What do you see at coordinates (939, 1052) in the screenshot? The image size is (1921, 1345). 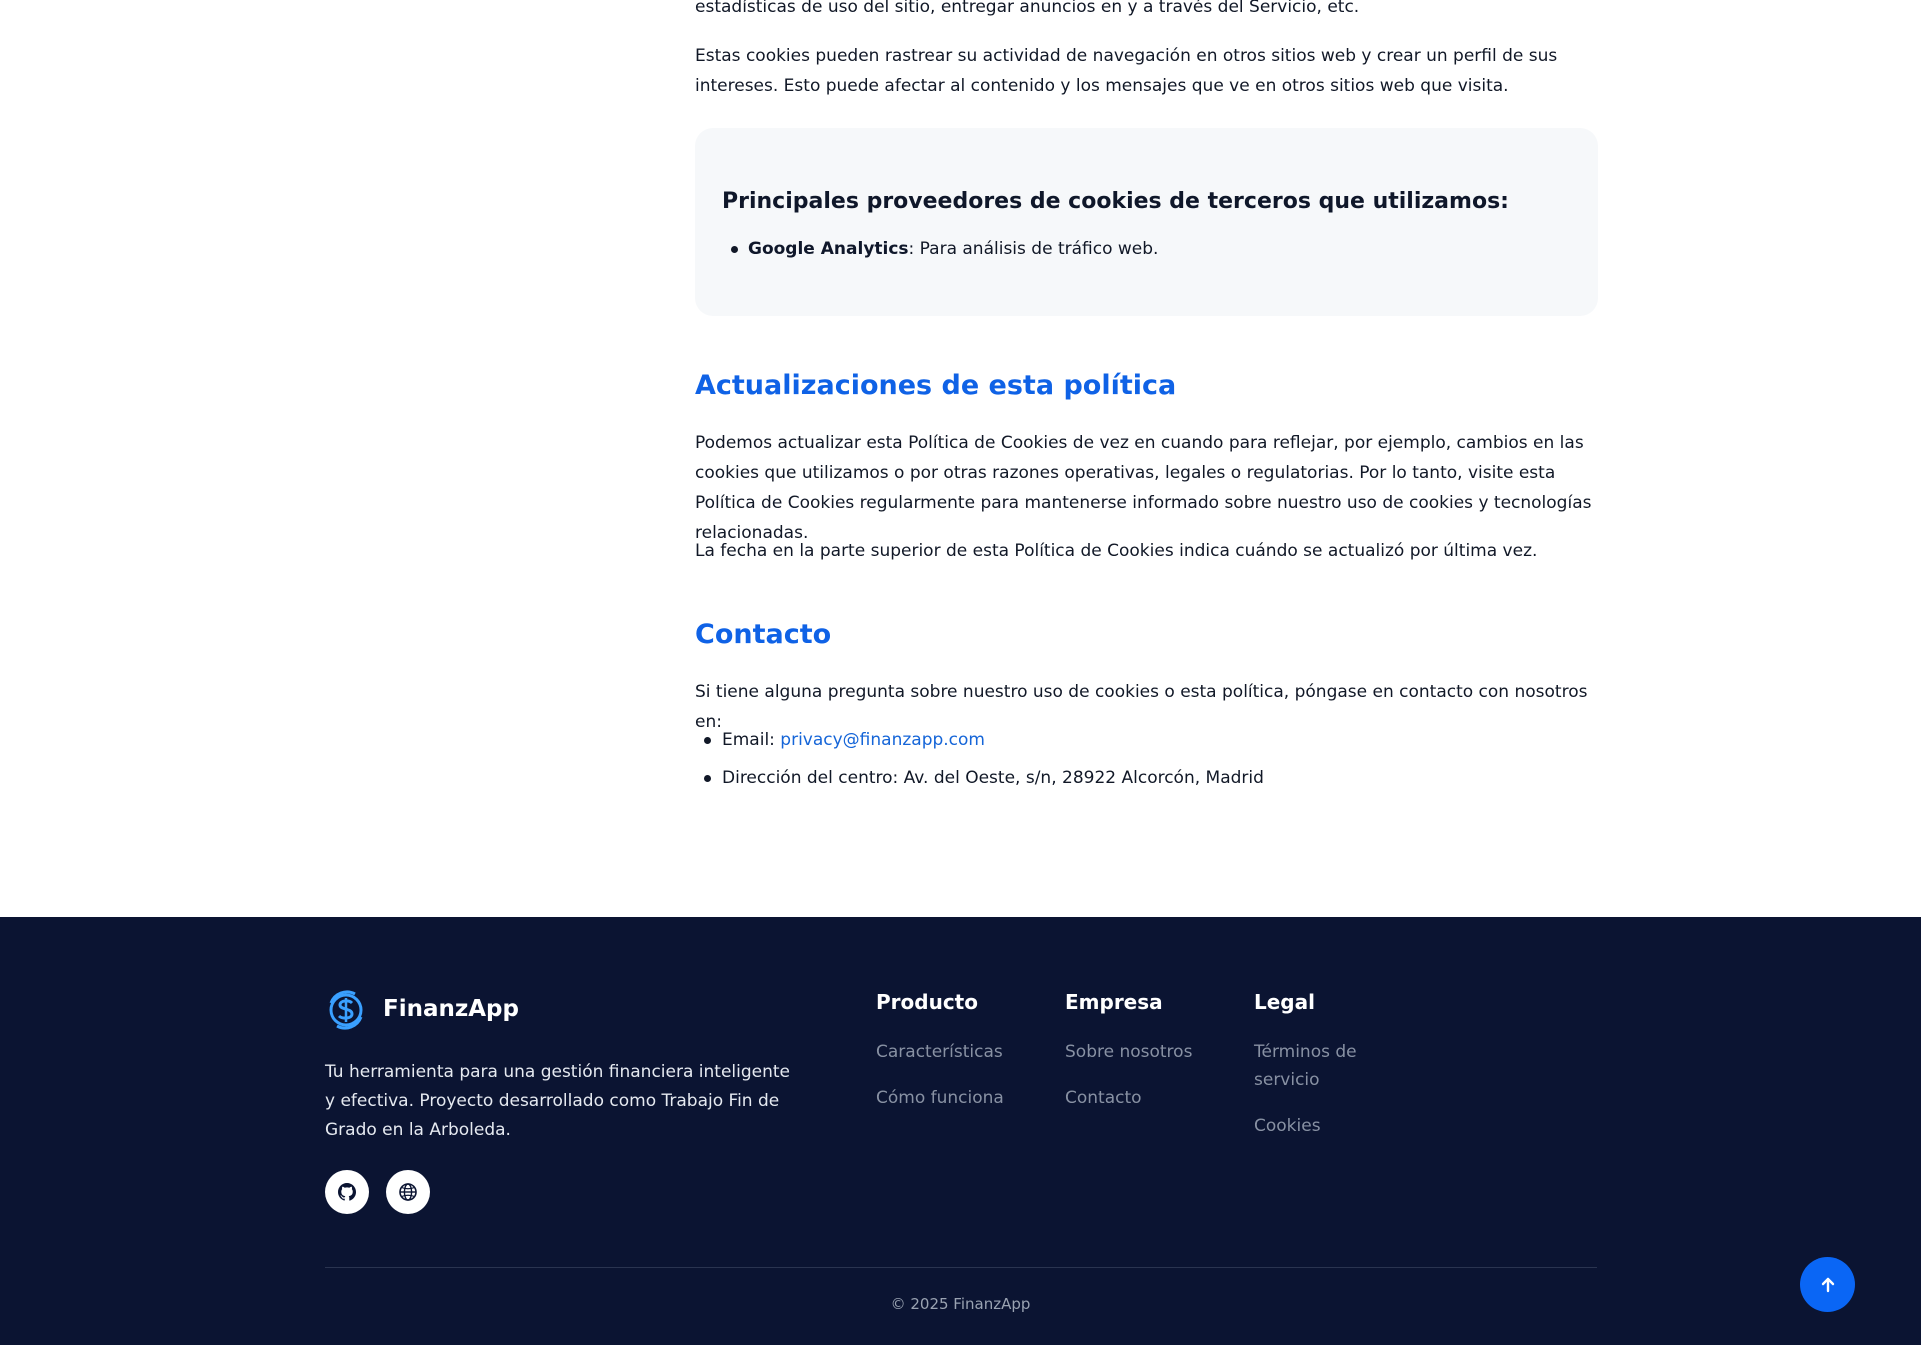 I see `footer-link-caracteristicas: Características` at bounding box center [939, 1052].